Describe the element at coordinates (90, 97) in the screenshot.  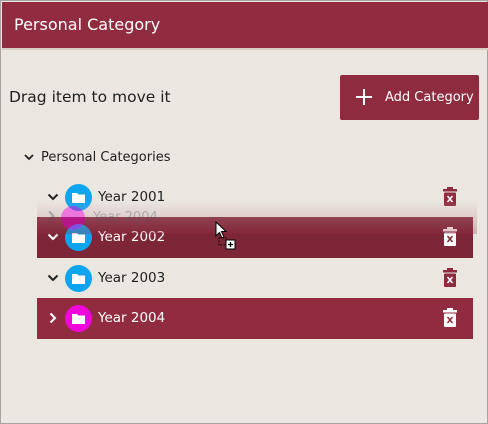
I see `drag-hint: Drag item to move it` at that location.